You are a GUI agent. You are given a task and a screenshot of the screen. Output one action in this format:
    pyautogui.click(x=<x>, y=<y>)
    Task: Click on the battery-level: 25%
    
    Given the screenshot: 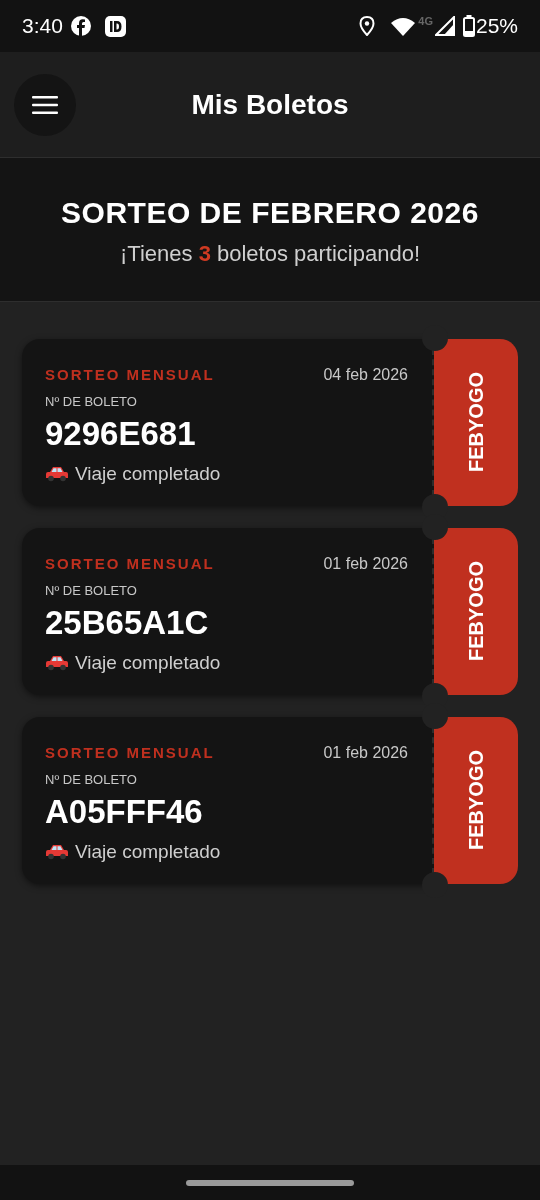 What is the action you would take?
    pyautogui.click(x=496, y=26)
    